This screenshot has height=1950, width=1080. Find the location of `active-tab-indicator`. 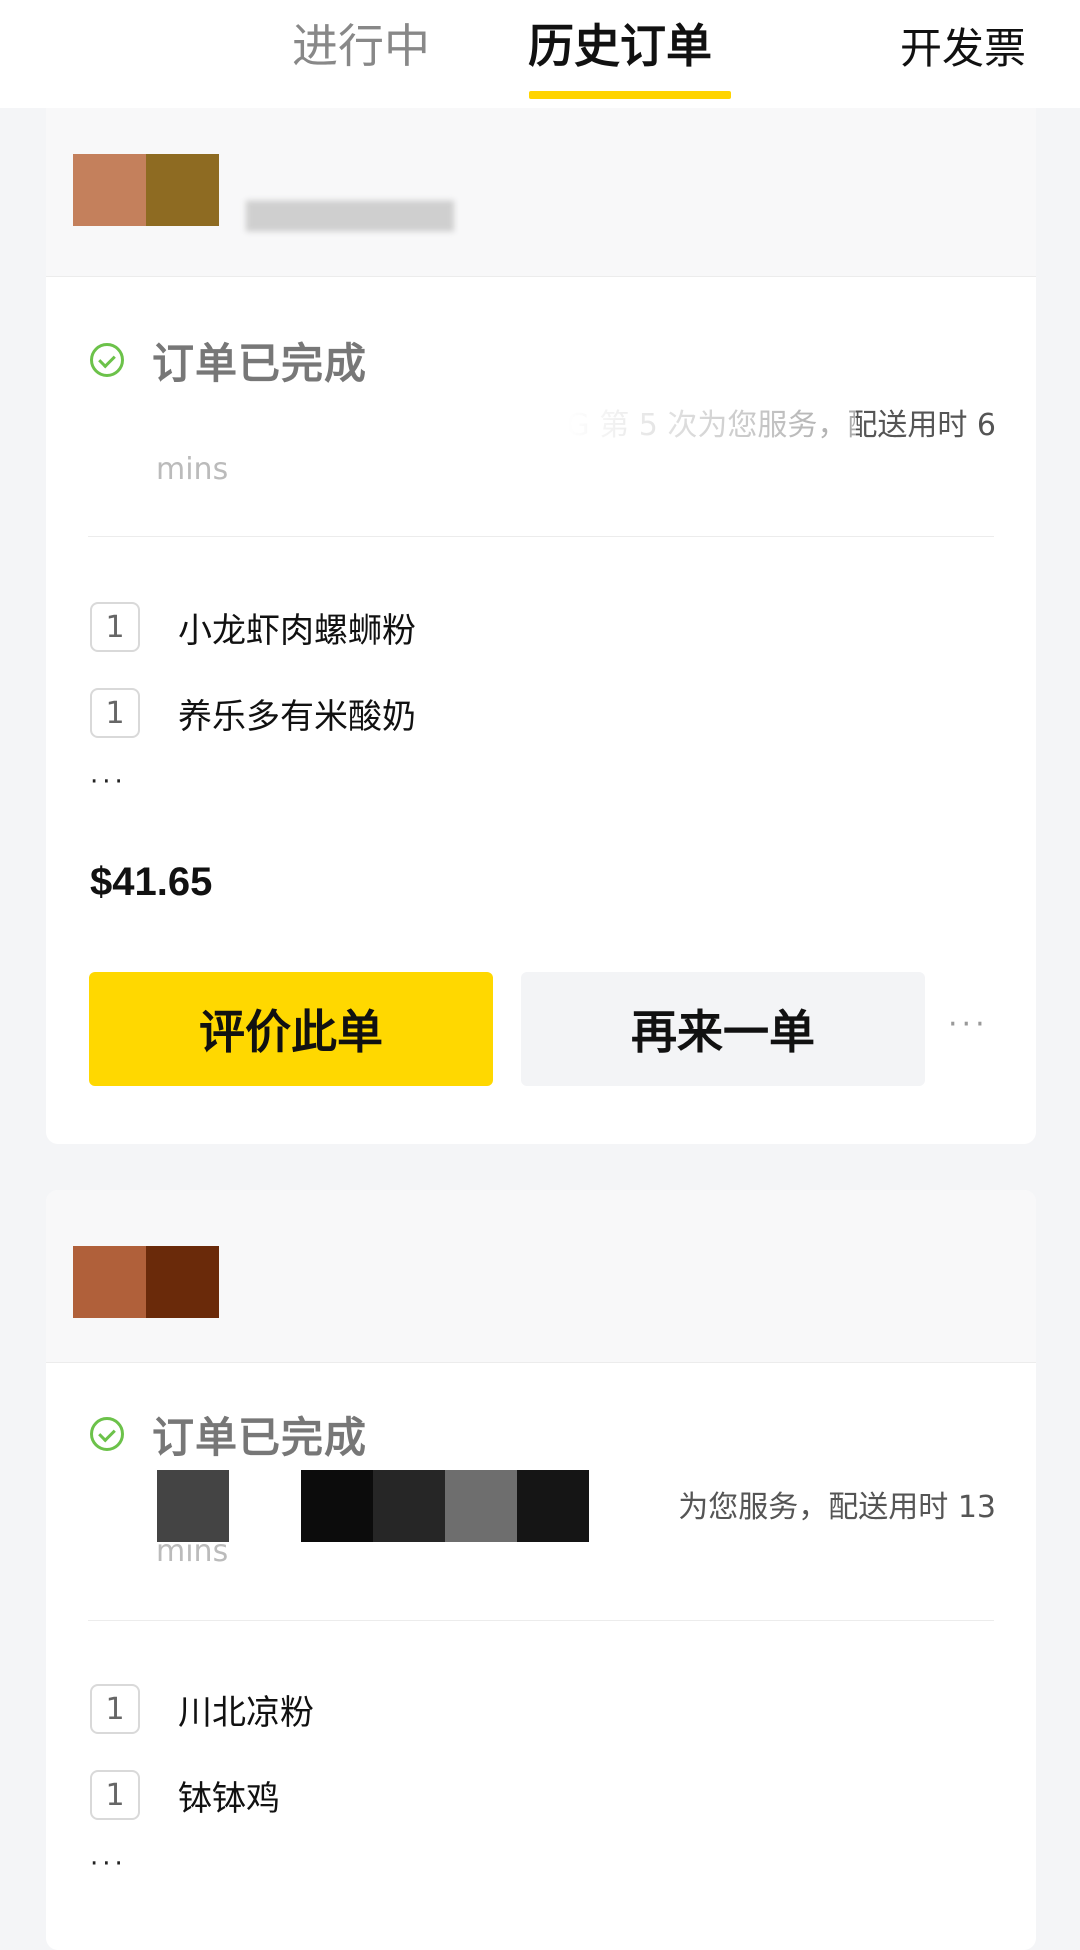

active-tab-indicator is located at coordinates (630, 95).